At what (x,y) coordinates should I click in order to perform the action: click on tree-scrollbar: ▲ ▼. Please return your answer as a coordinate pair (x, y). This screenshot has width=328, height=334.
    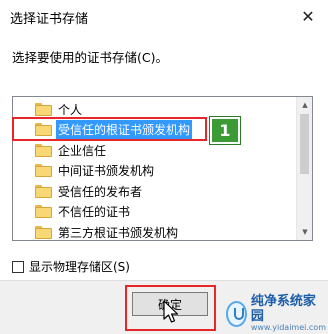
    Looking at the image, I should click on (304, 168).